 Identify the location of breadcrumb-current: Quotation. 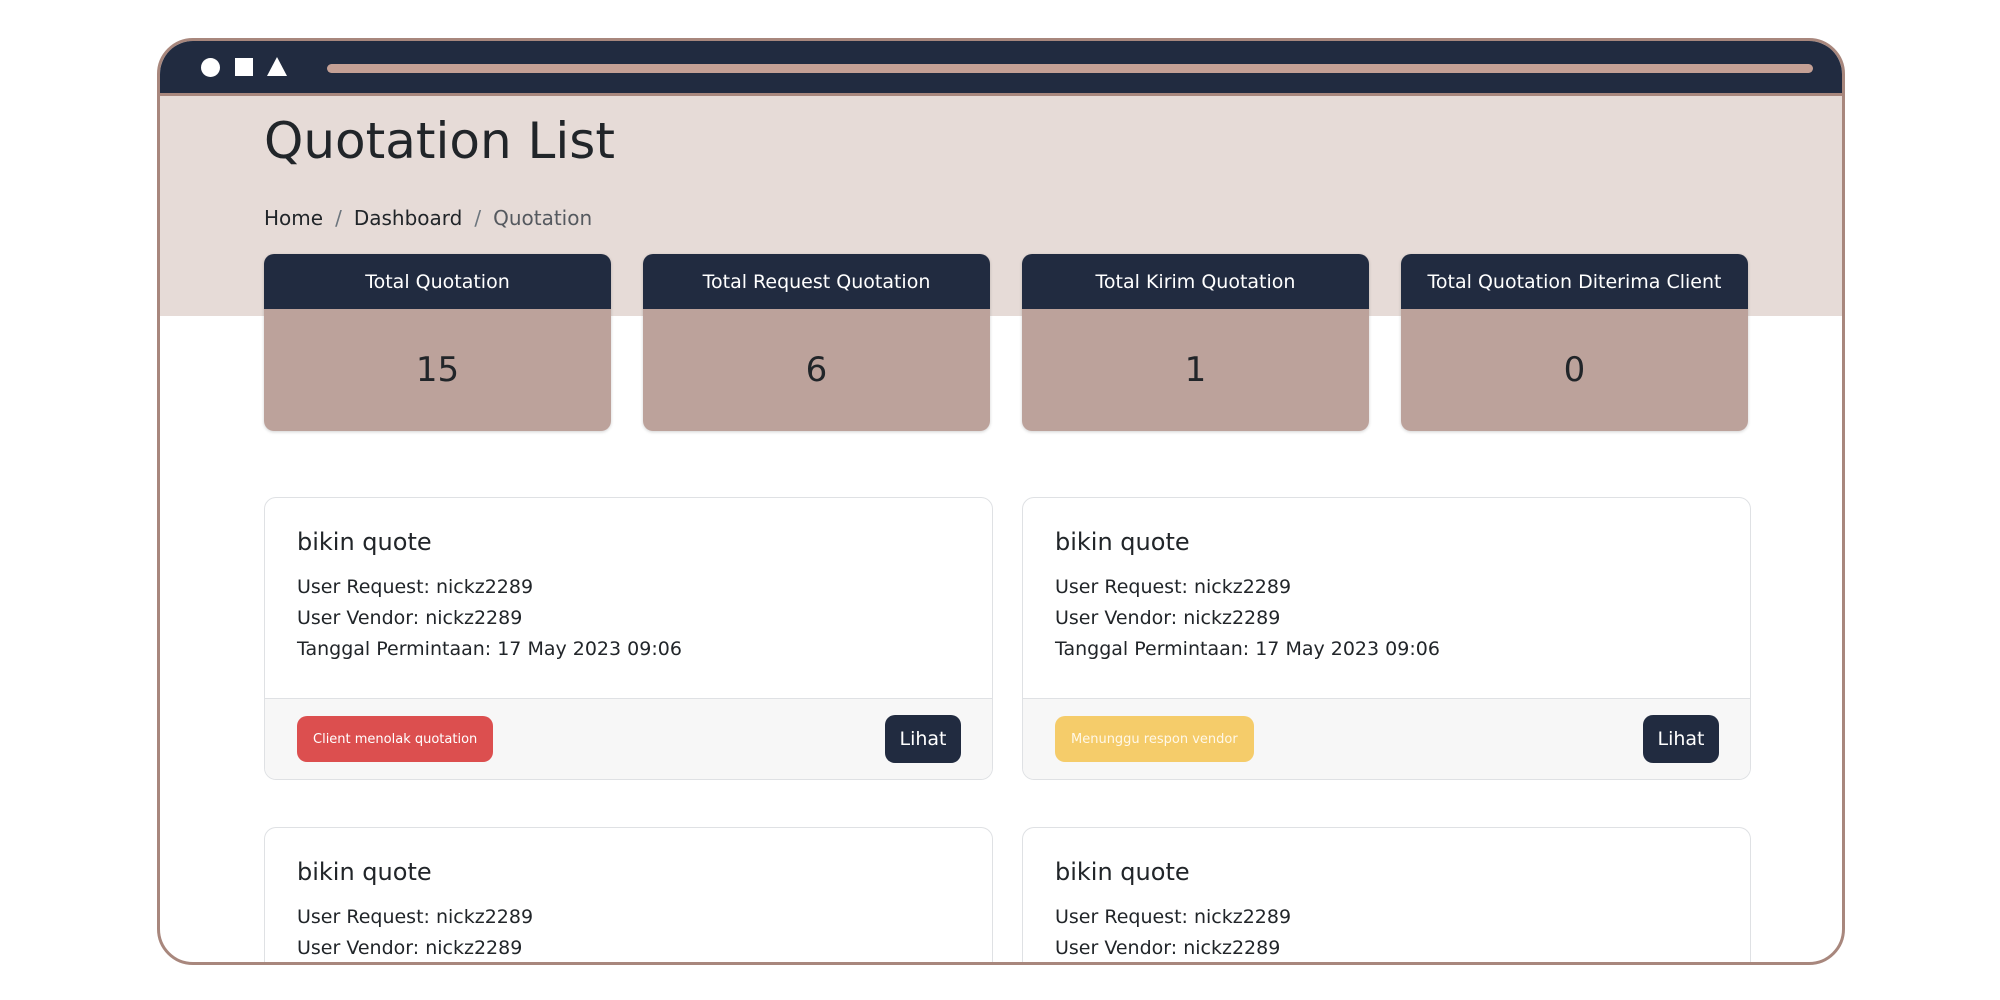
(543, 218).